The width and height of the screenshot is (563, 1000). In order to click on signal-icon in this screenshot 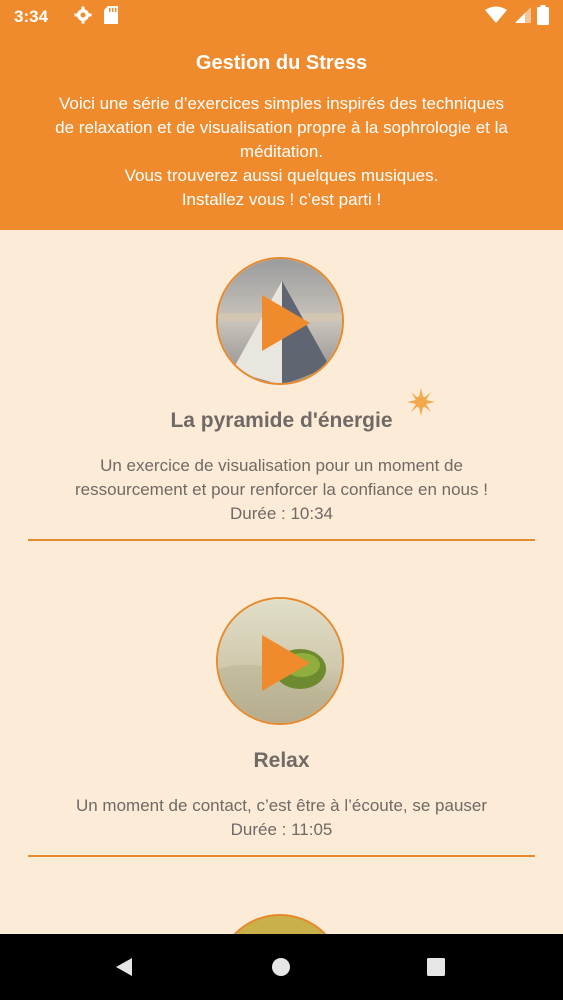, I will do `click(522, 17)`.